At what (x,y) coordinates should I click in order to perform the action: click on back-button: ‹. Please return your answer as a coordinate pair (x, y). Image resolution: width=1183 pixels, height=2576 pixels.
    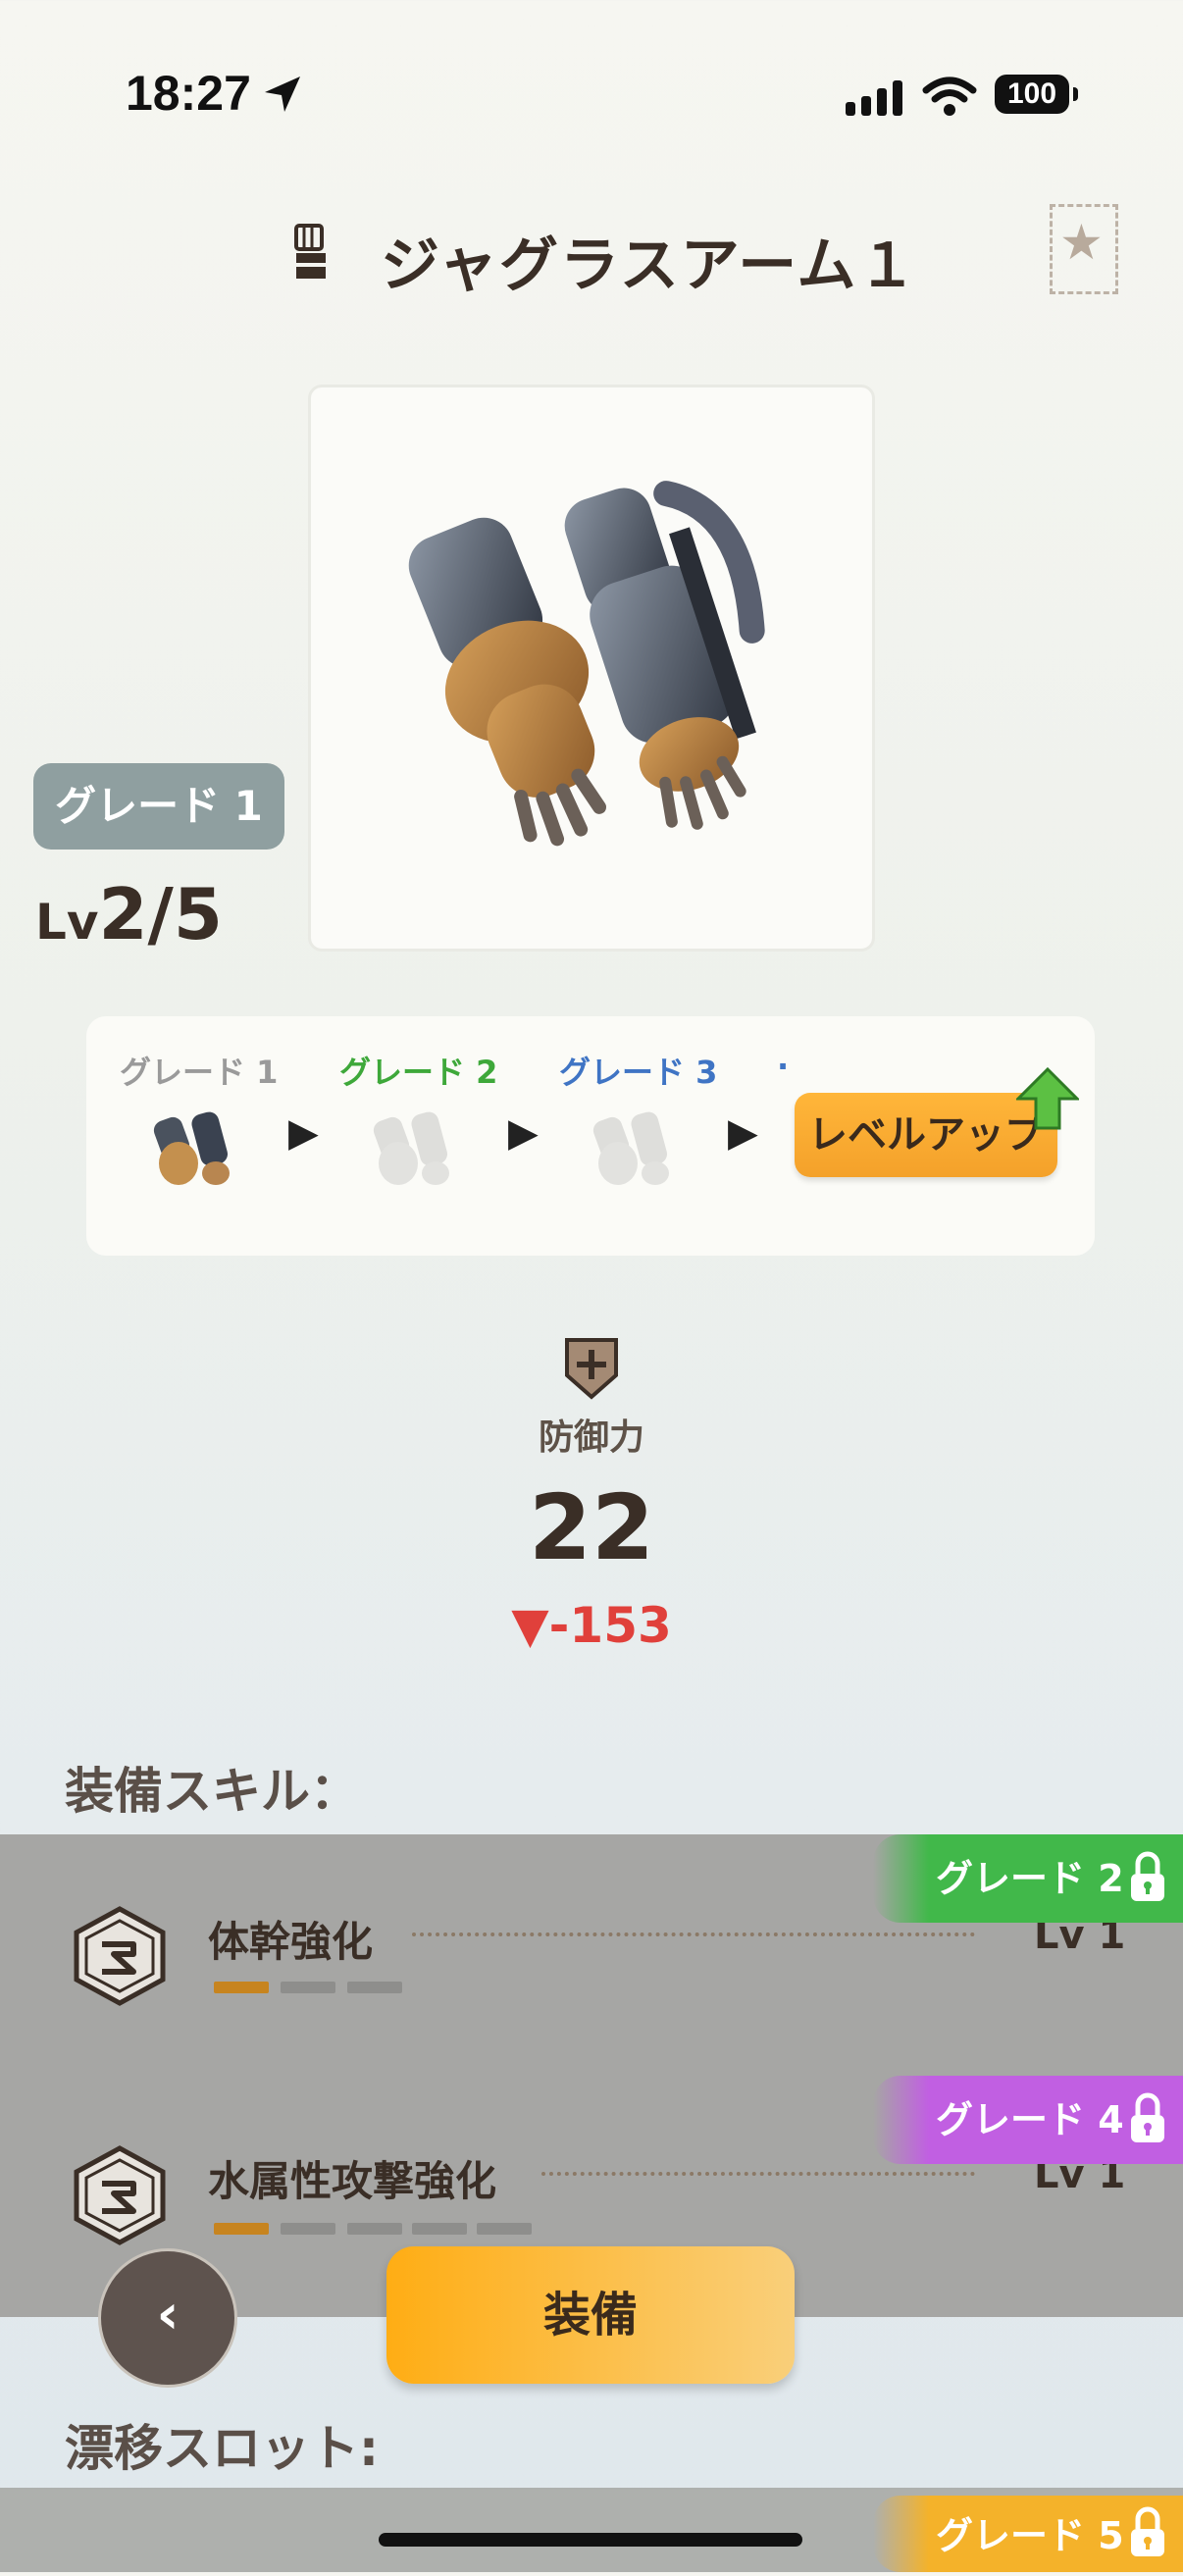
    Looking at the image, I should click on (168, 2318).